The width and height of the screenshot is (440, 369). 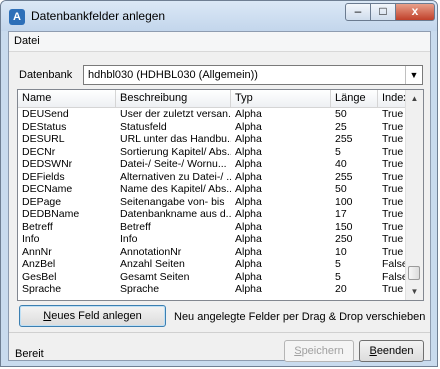 What do you see at coordinates (37, 251) in the screenshot?
I see `cell-name: AnnNr` at bounding box center [37, 251].